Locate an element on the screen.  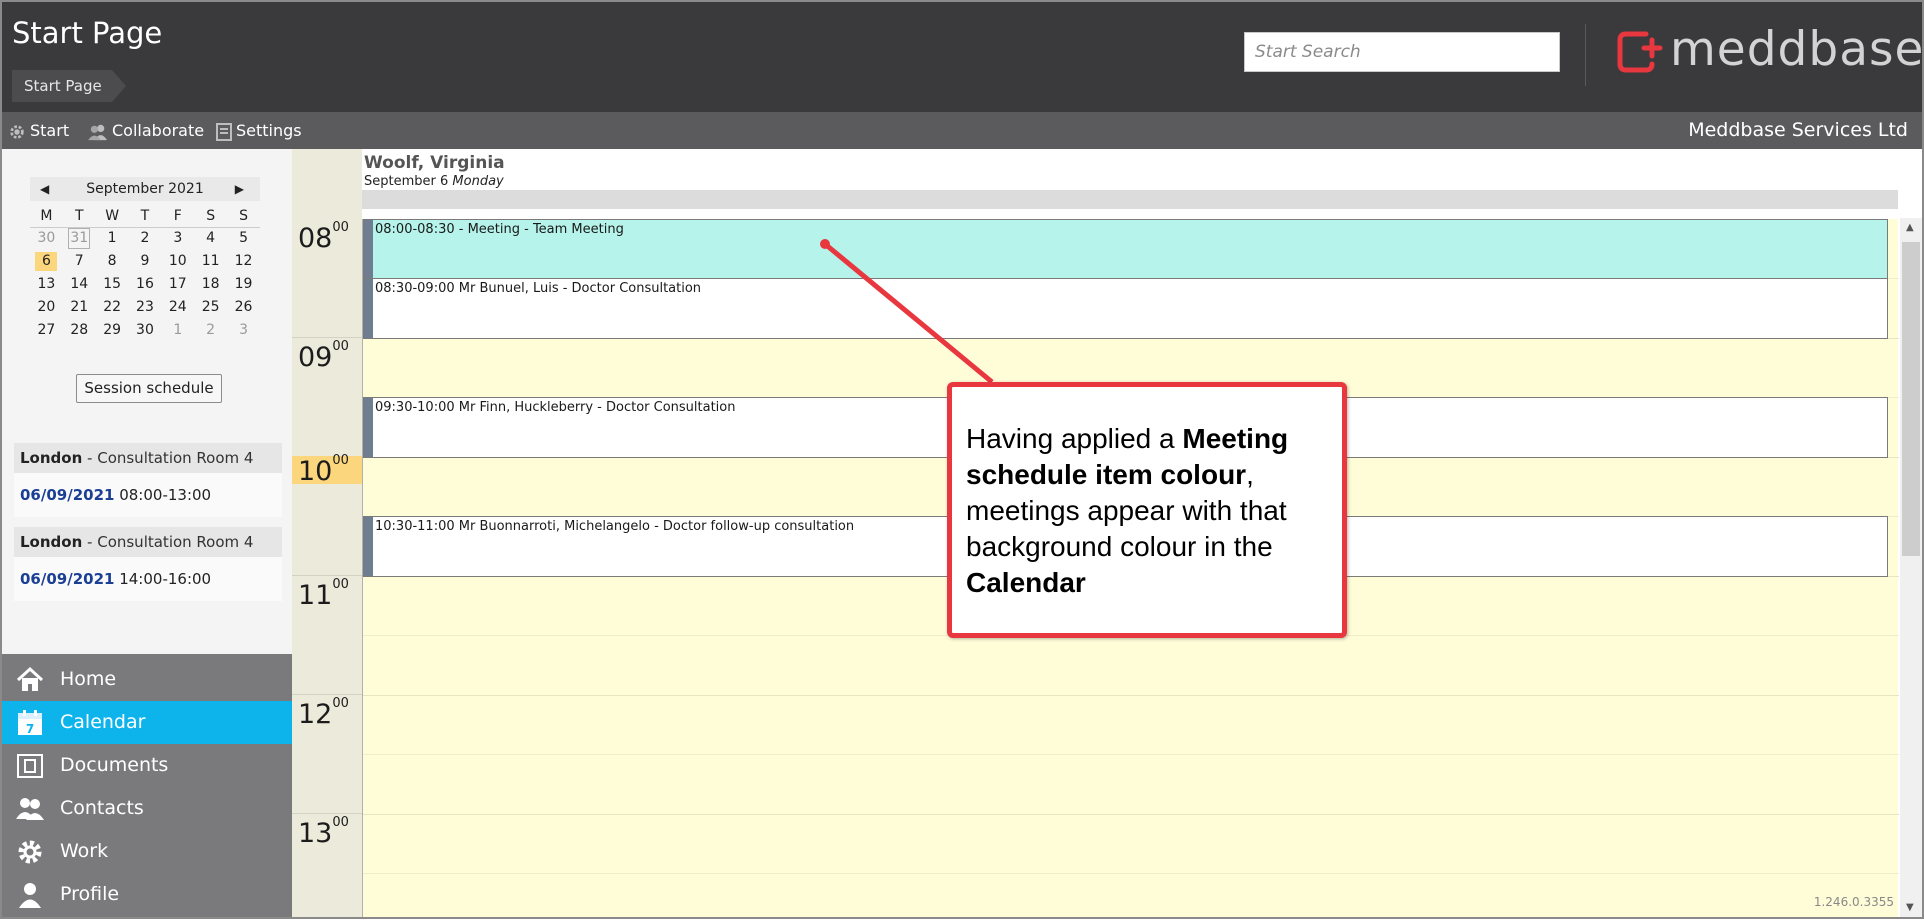
month-label: September 2021 is located at coordinates (145, 189).